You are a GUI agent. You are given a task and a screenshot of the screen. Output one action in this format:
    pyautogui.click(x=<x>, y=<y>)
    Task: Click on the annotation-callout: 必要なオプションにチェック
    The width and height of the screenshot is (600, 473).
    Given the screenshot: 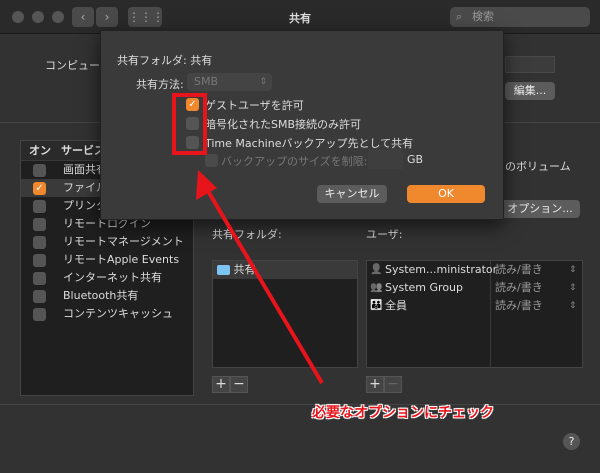 What is the action you would take?
    pyautogui.click(x=403, y=413)
    